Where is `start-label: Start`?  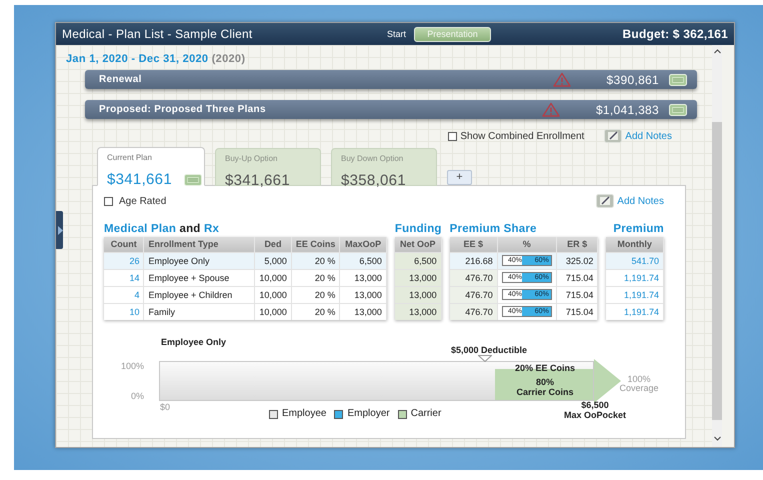
start-label: Start is located at coordinates (396, 34).